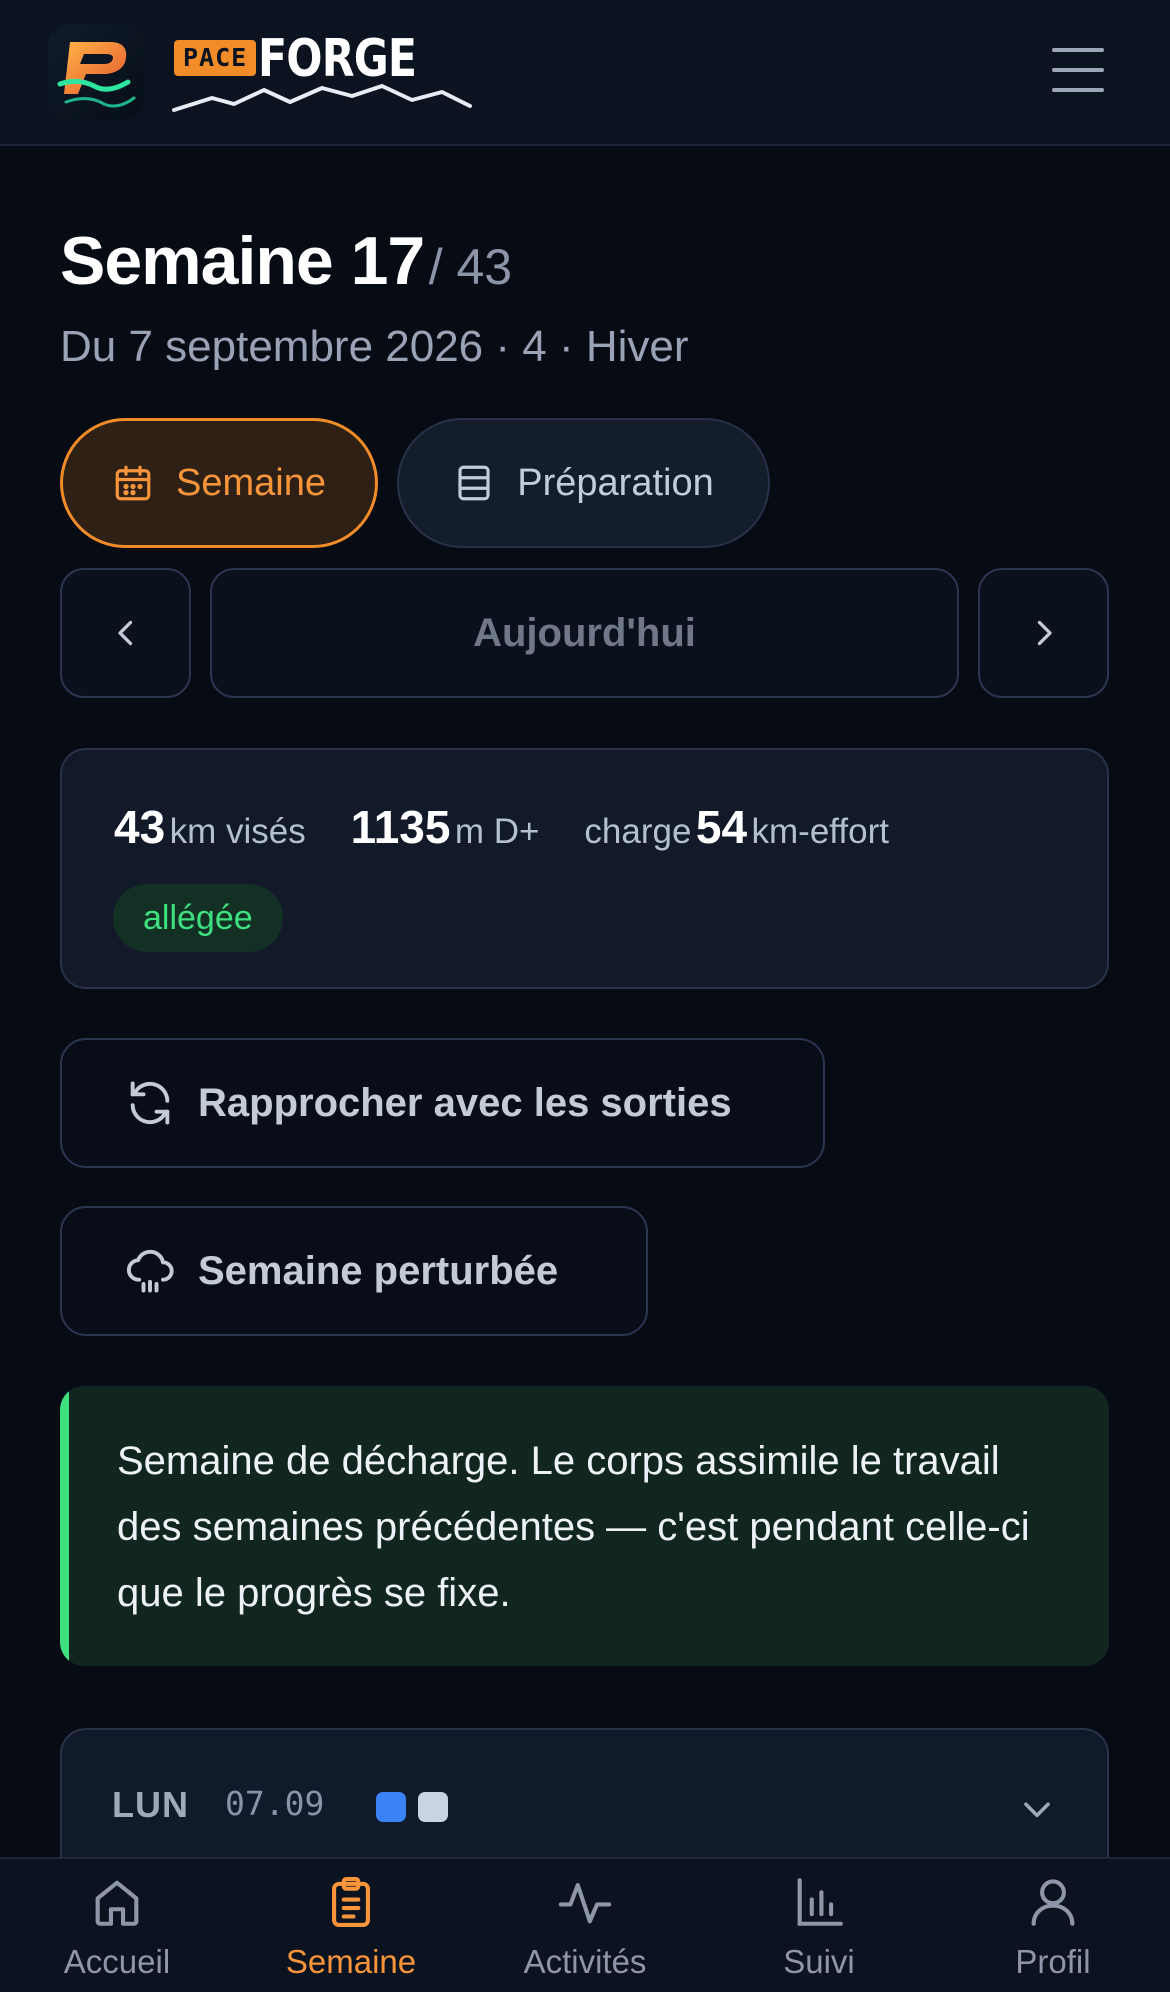 This screenshot has width=1170, height=1992. I want to click on sync-activities-label: Rapprocher avec les sorties, so click(465, 1102).